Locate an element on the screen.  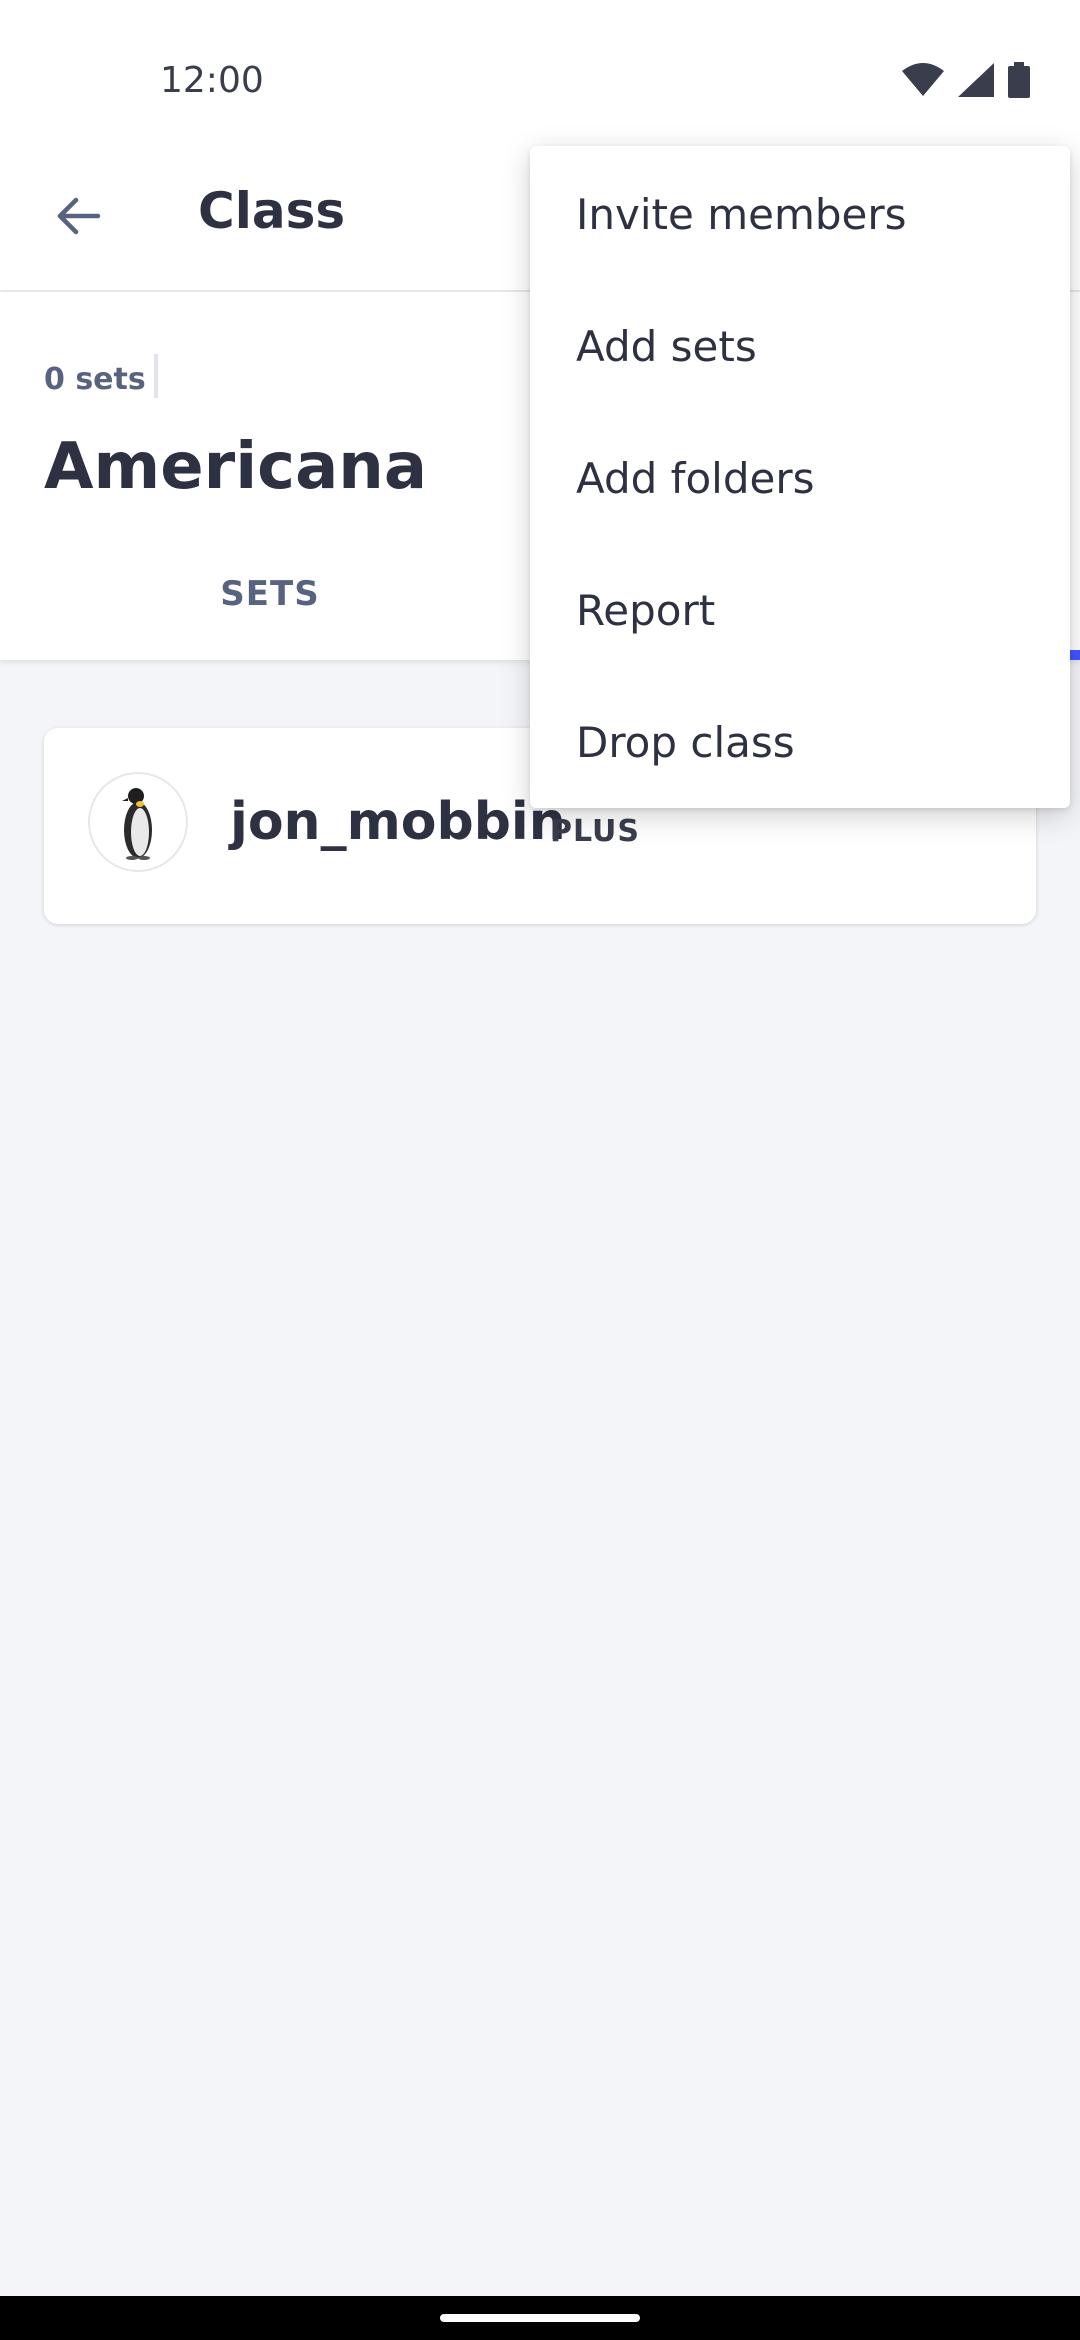
menu-item-add-sets: Add sets is located at coordinates (800, 346).